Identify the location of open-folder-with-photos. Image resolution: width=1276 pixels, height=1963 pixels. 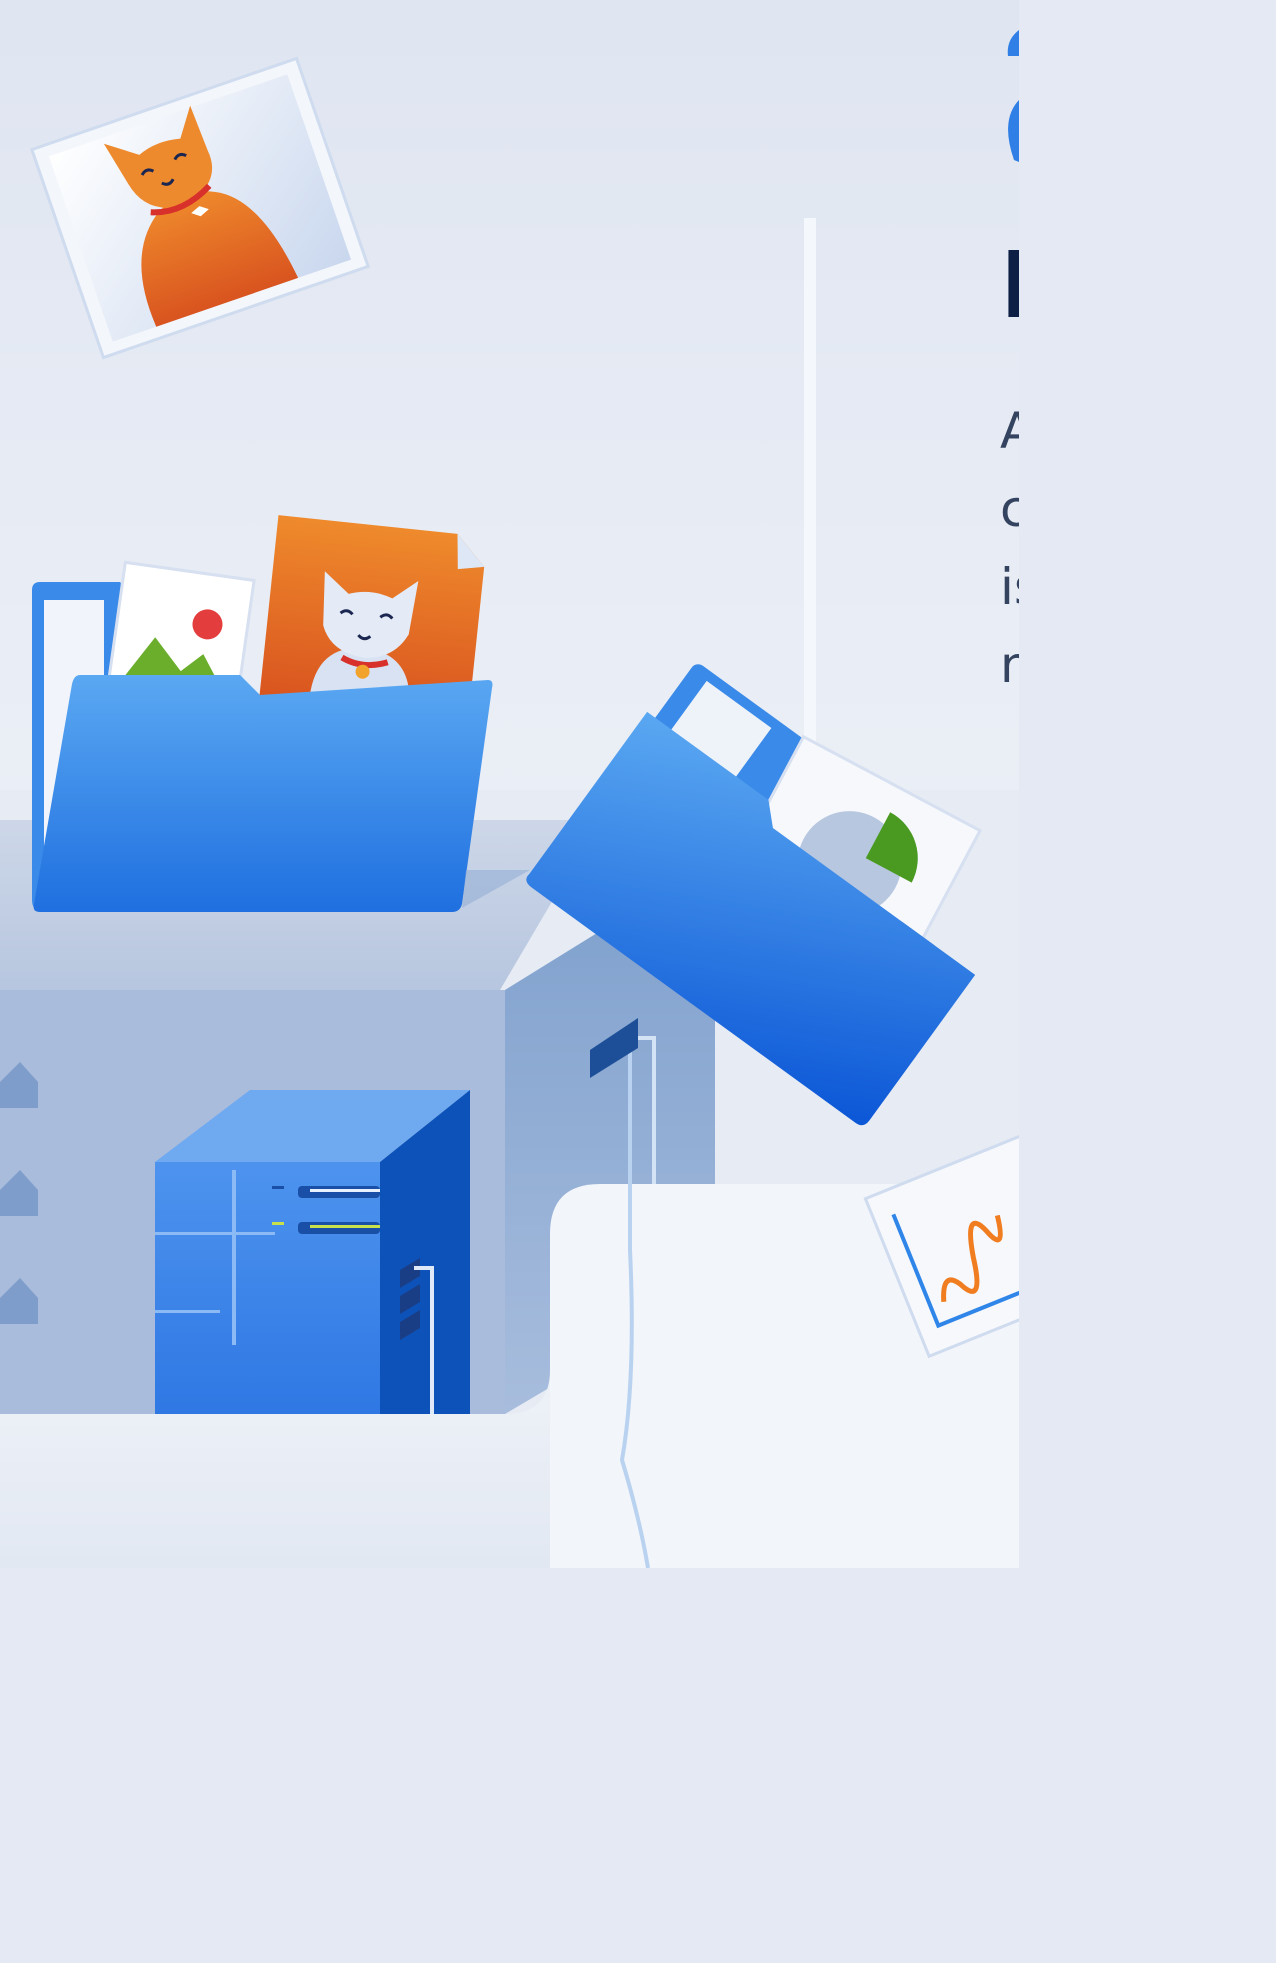
(281, 713).